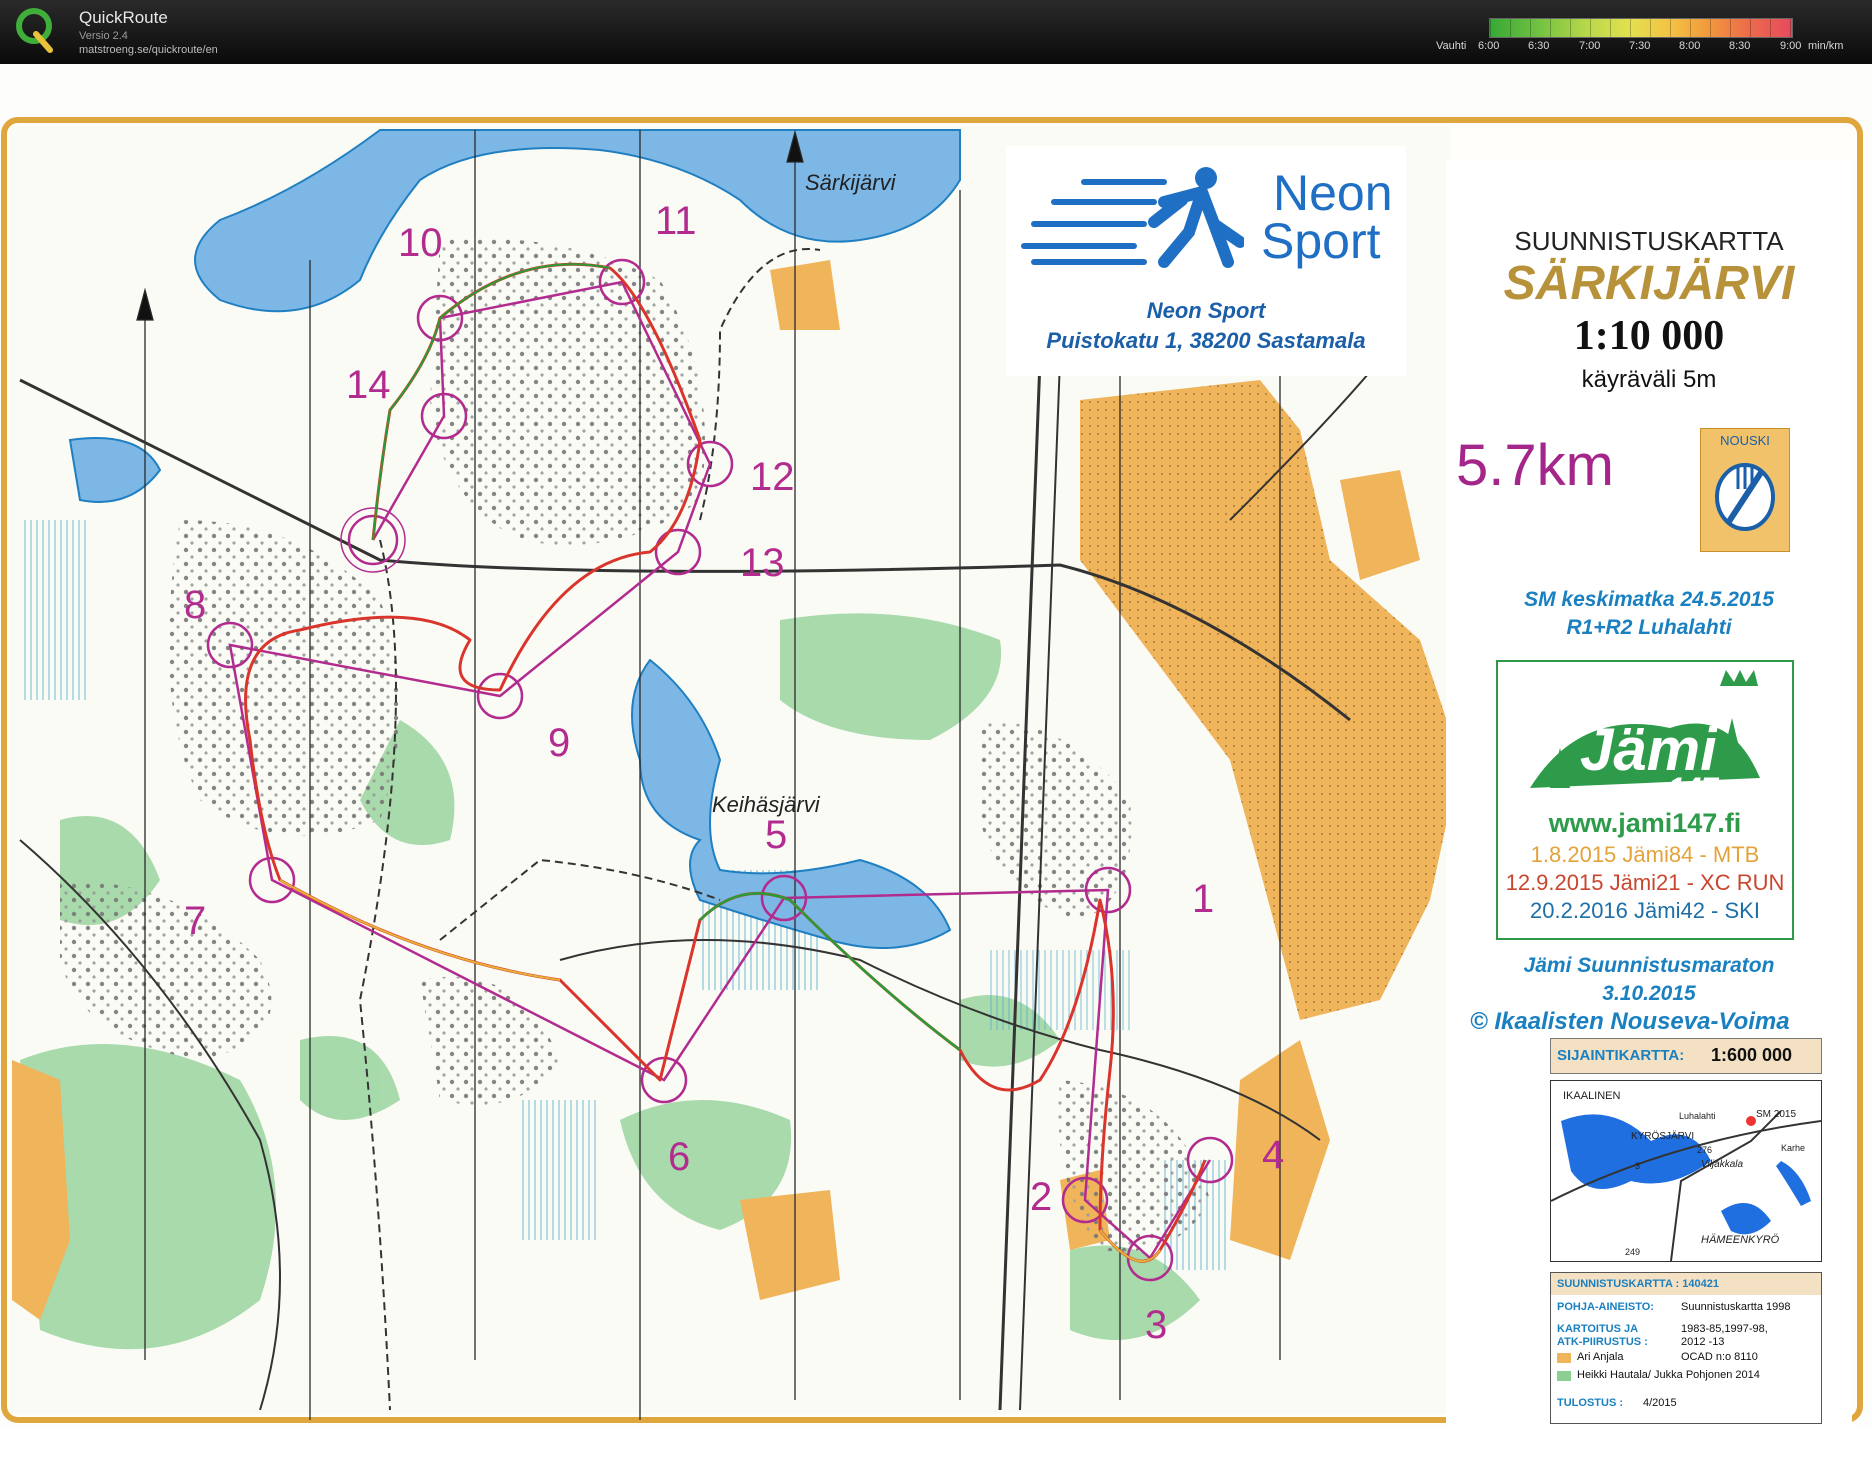  I want to click on copyright-holder: Ikaalisten Nouseva-Voima, so click(1642, 1021).